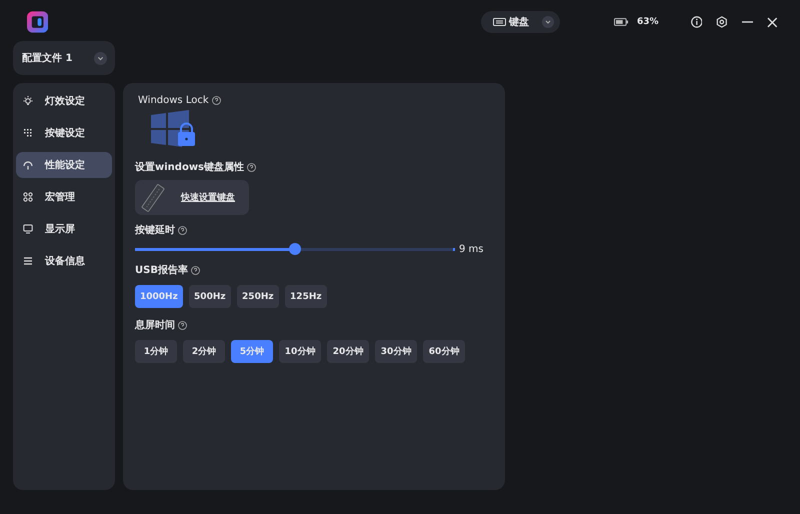 The width and height of the screenshot is (800, 514). Describe the element at coordinates (161, 270) in the screenshot. I see `section-title: USB报告率` at that location.